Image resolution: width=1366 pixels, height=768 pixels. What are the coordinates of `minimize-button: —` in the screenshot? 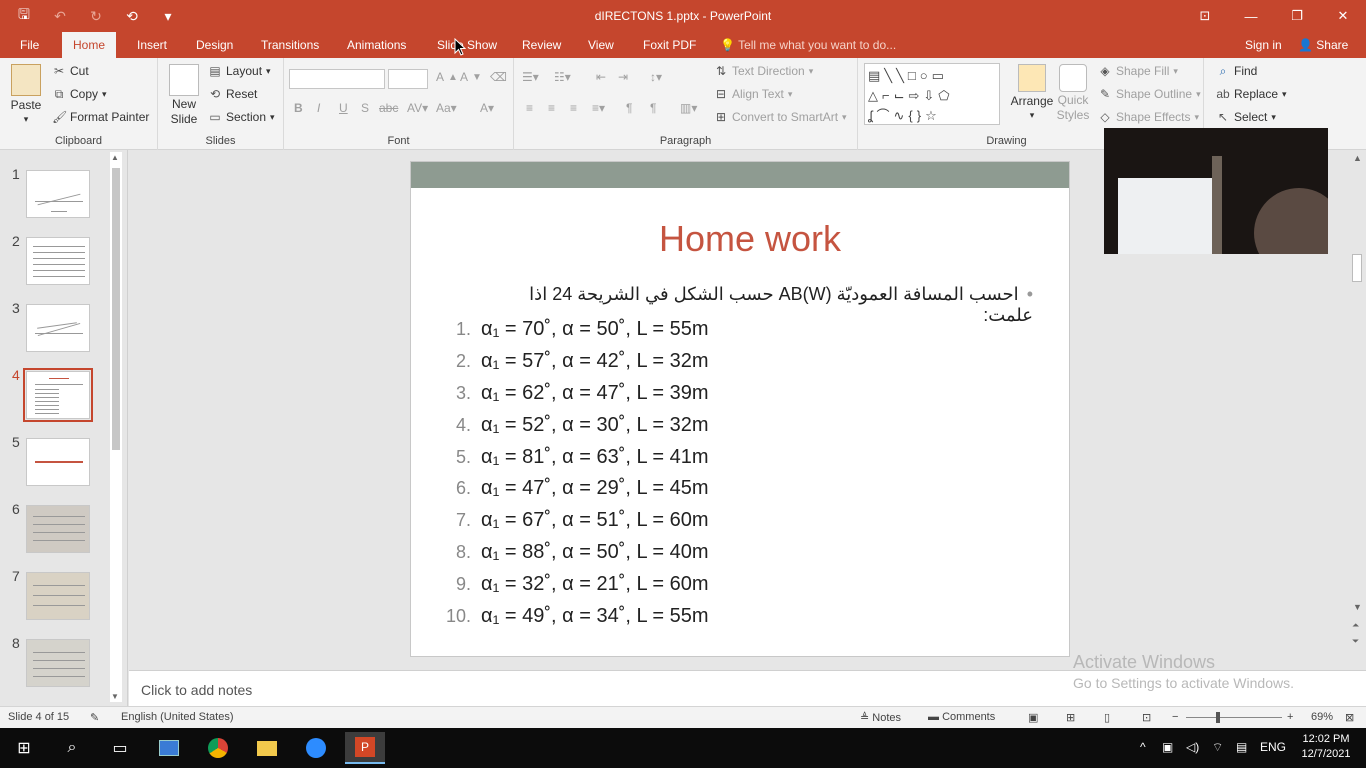 It's located at (1251, 16).